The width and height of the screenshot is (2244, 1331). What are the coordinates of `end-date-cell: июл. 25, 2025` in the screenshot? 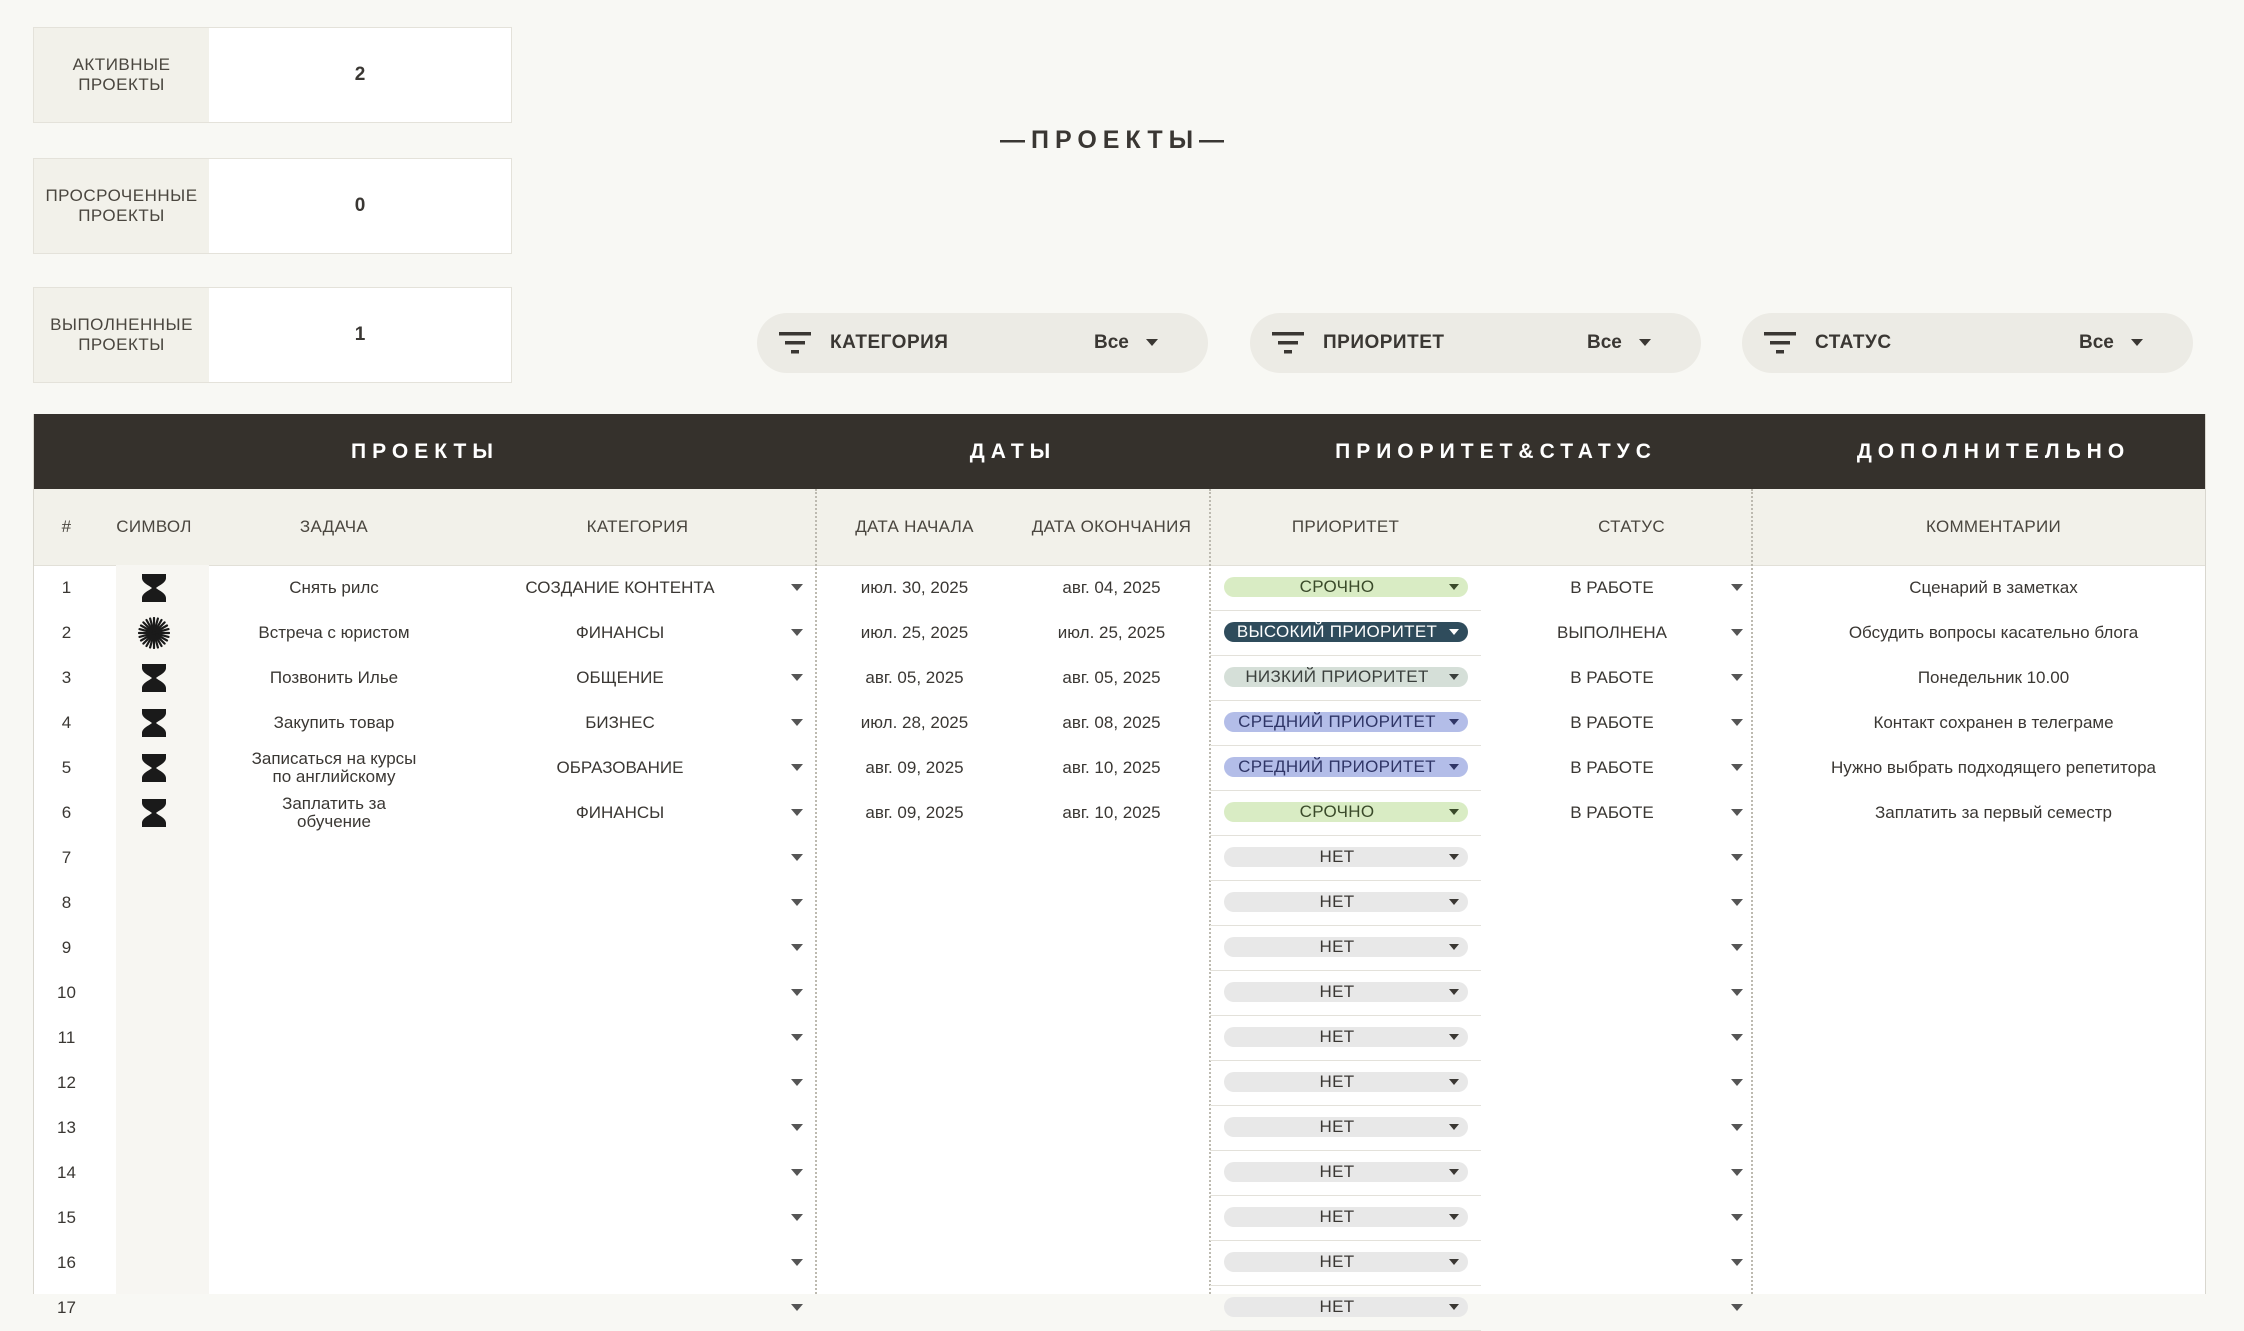 It's located at (1111, 632).